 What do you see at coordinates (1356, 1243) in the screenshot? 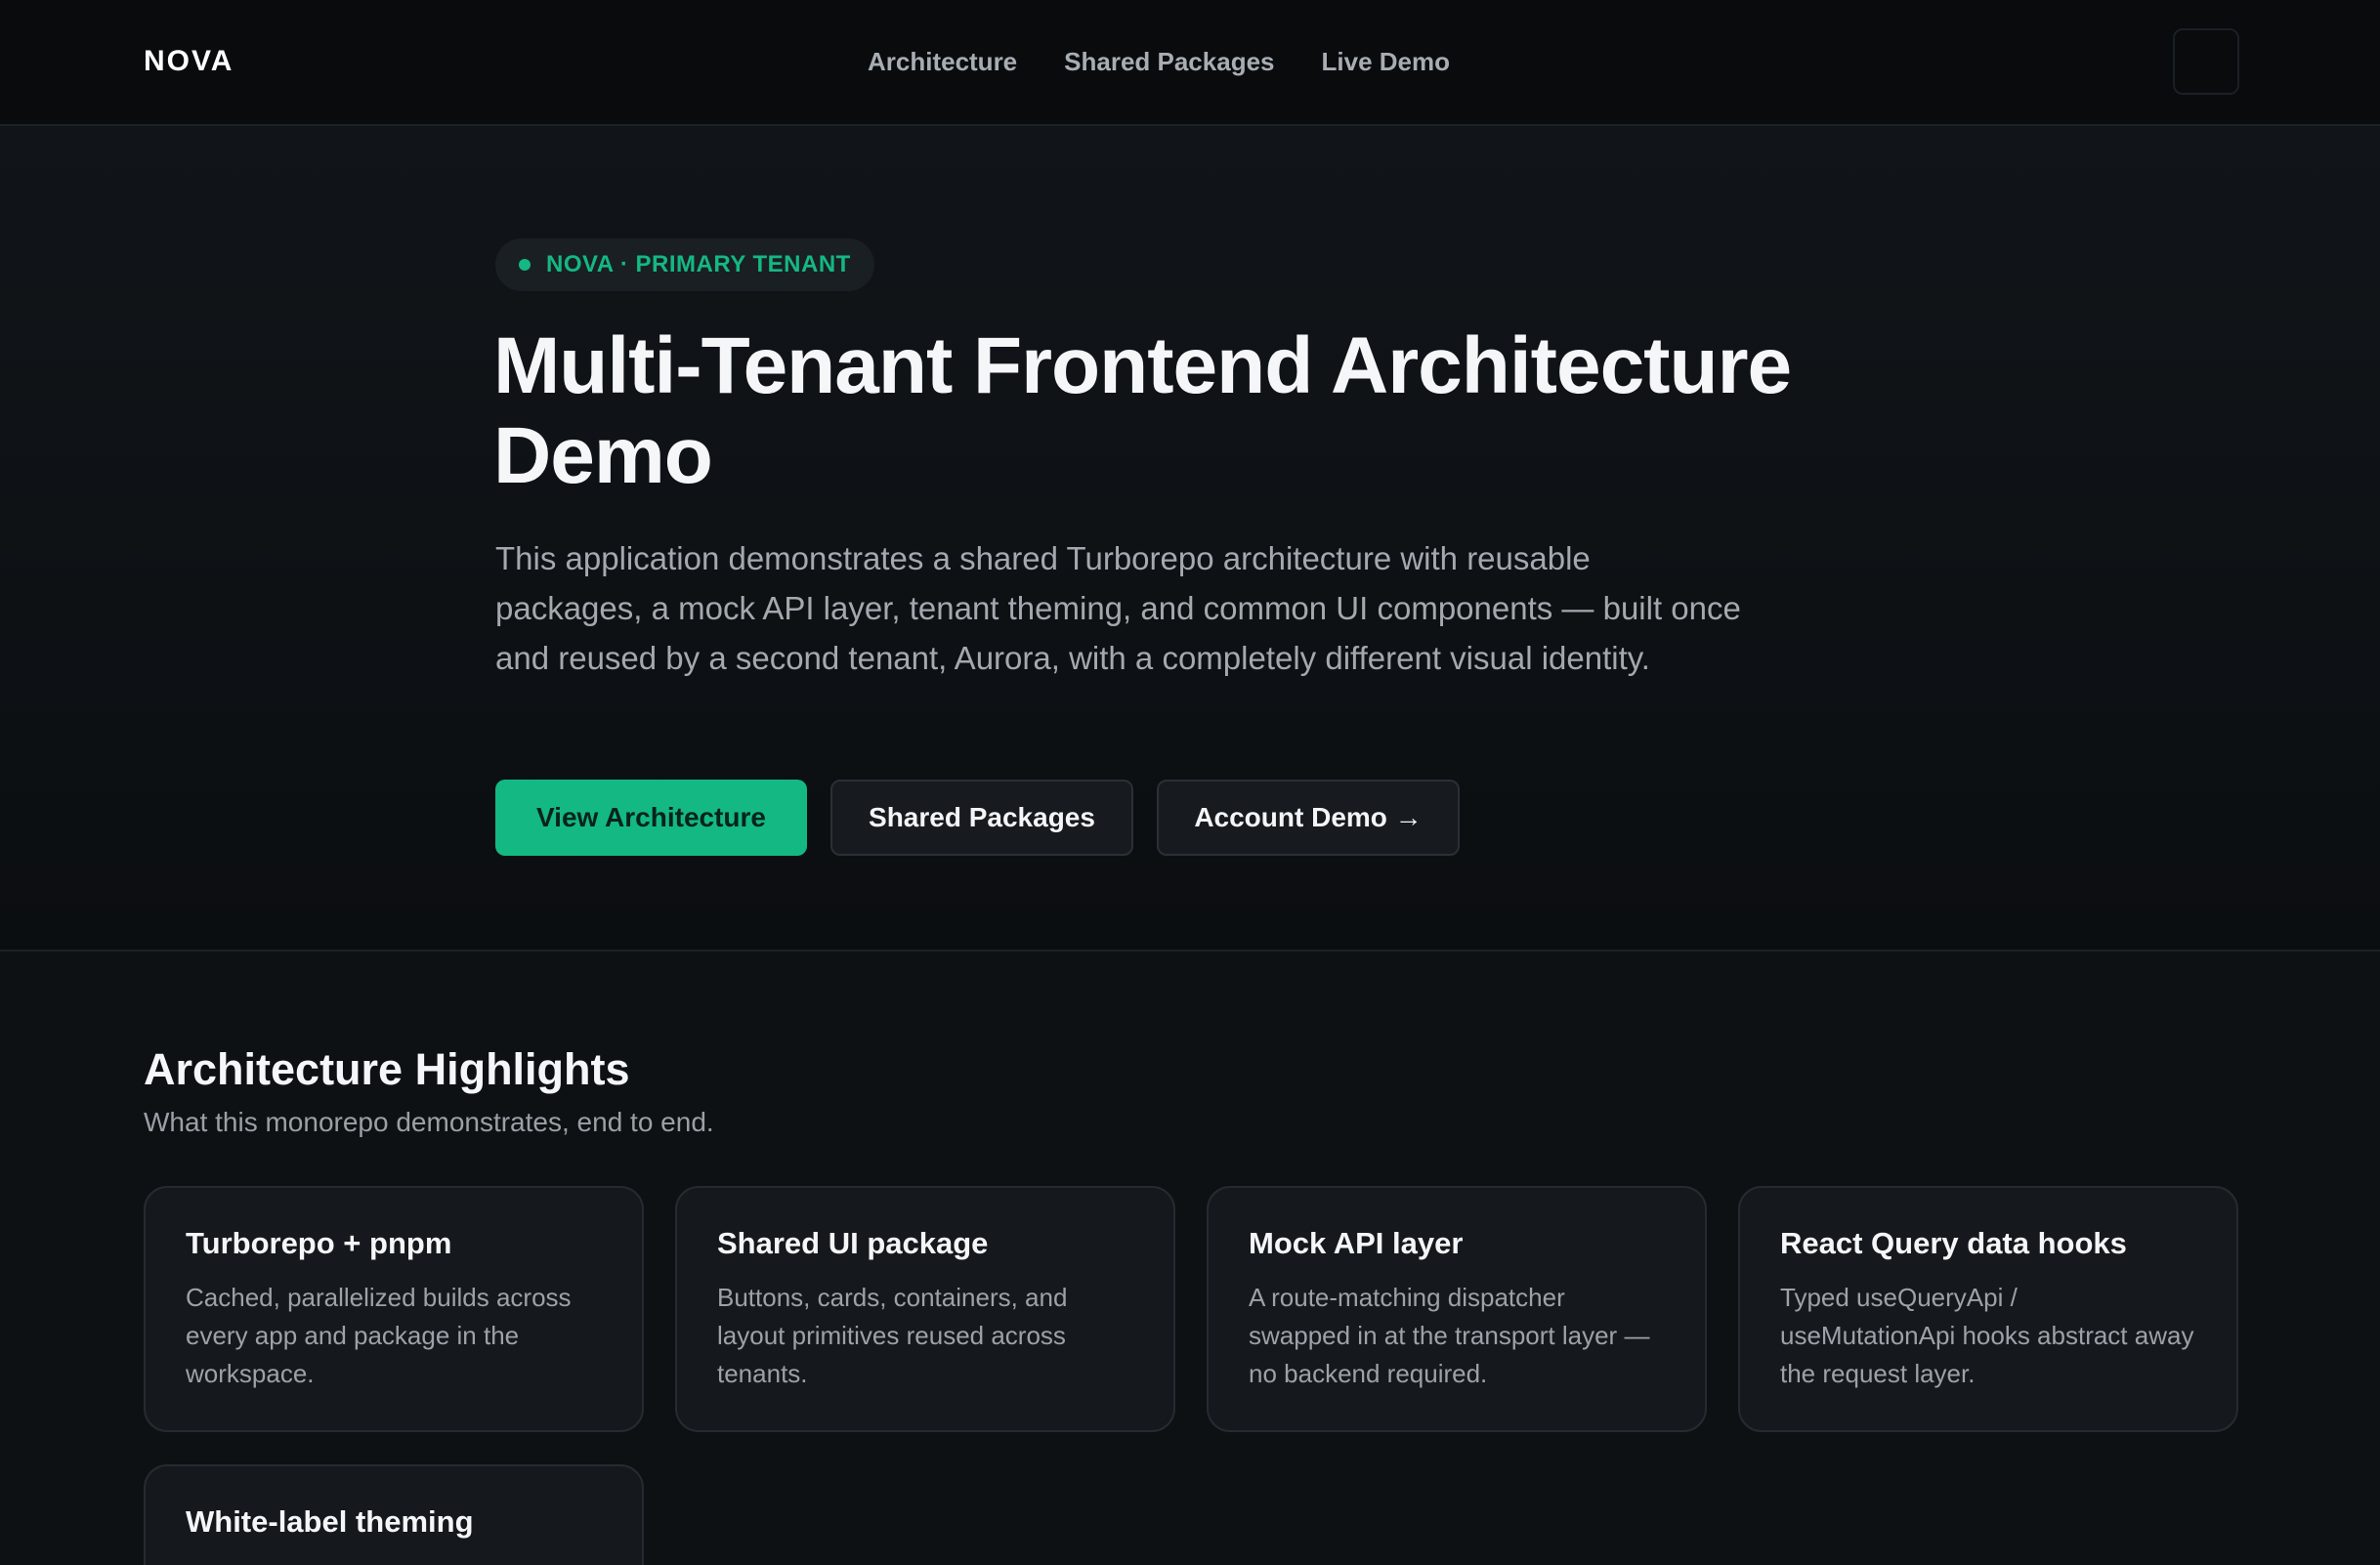
I see `card-title: Mock API layer` at bounding box center [1356, 1243].